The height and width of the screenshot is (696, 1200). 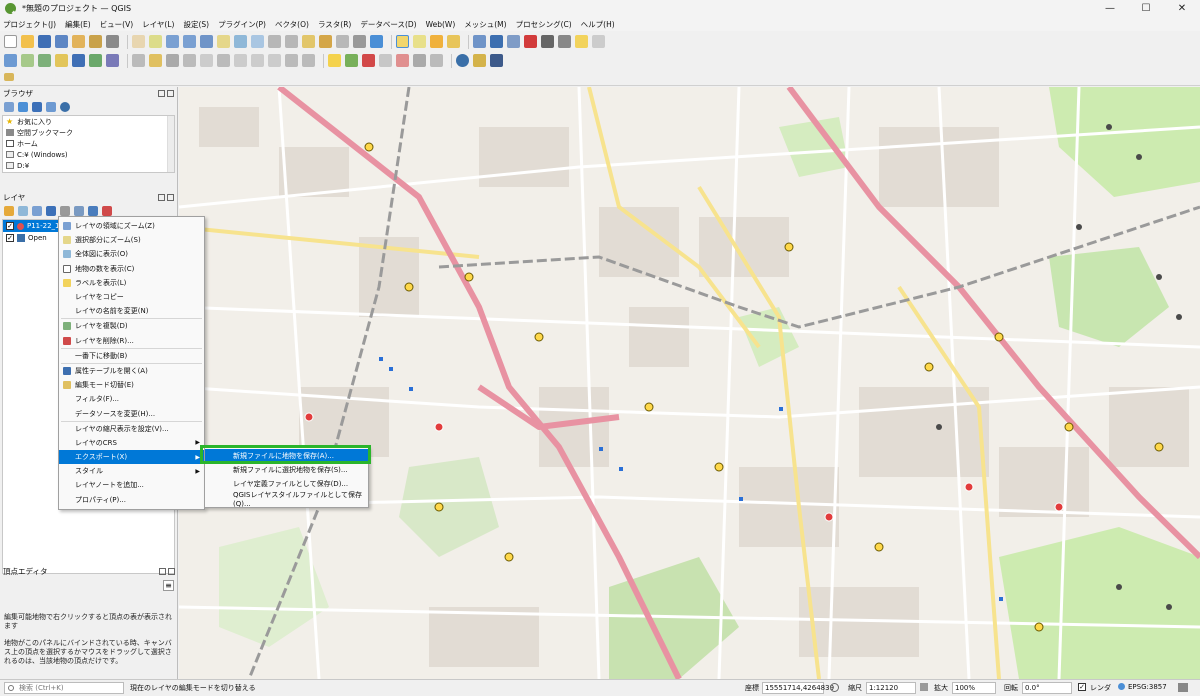 I want to click on manage-visibility-icon, so click(x=37, y=211).